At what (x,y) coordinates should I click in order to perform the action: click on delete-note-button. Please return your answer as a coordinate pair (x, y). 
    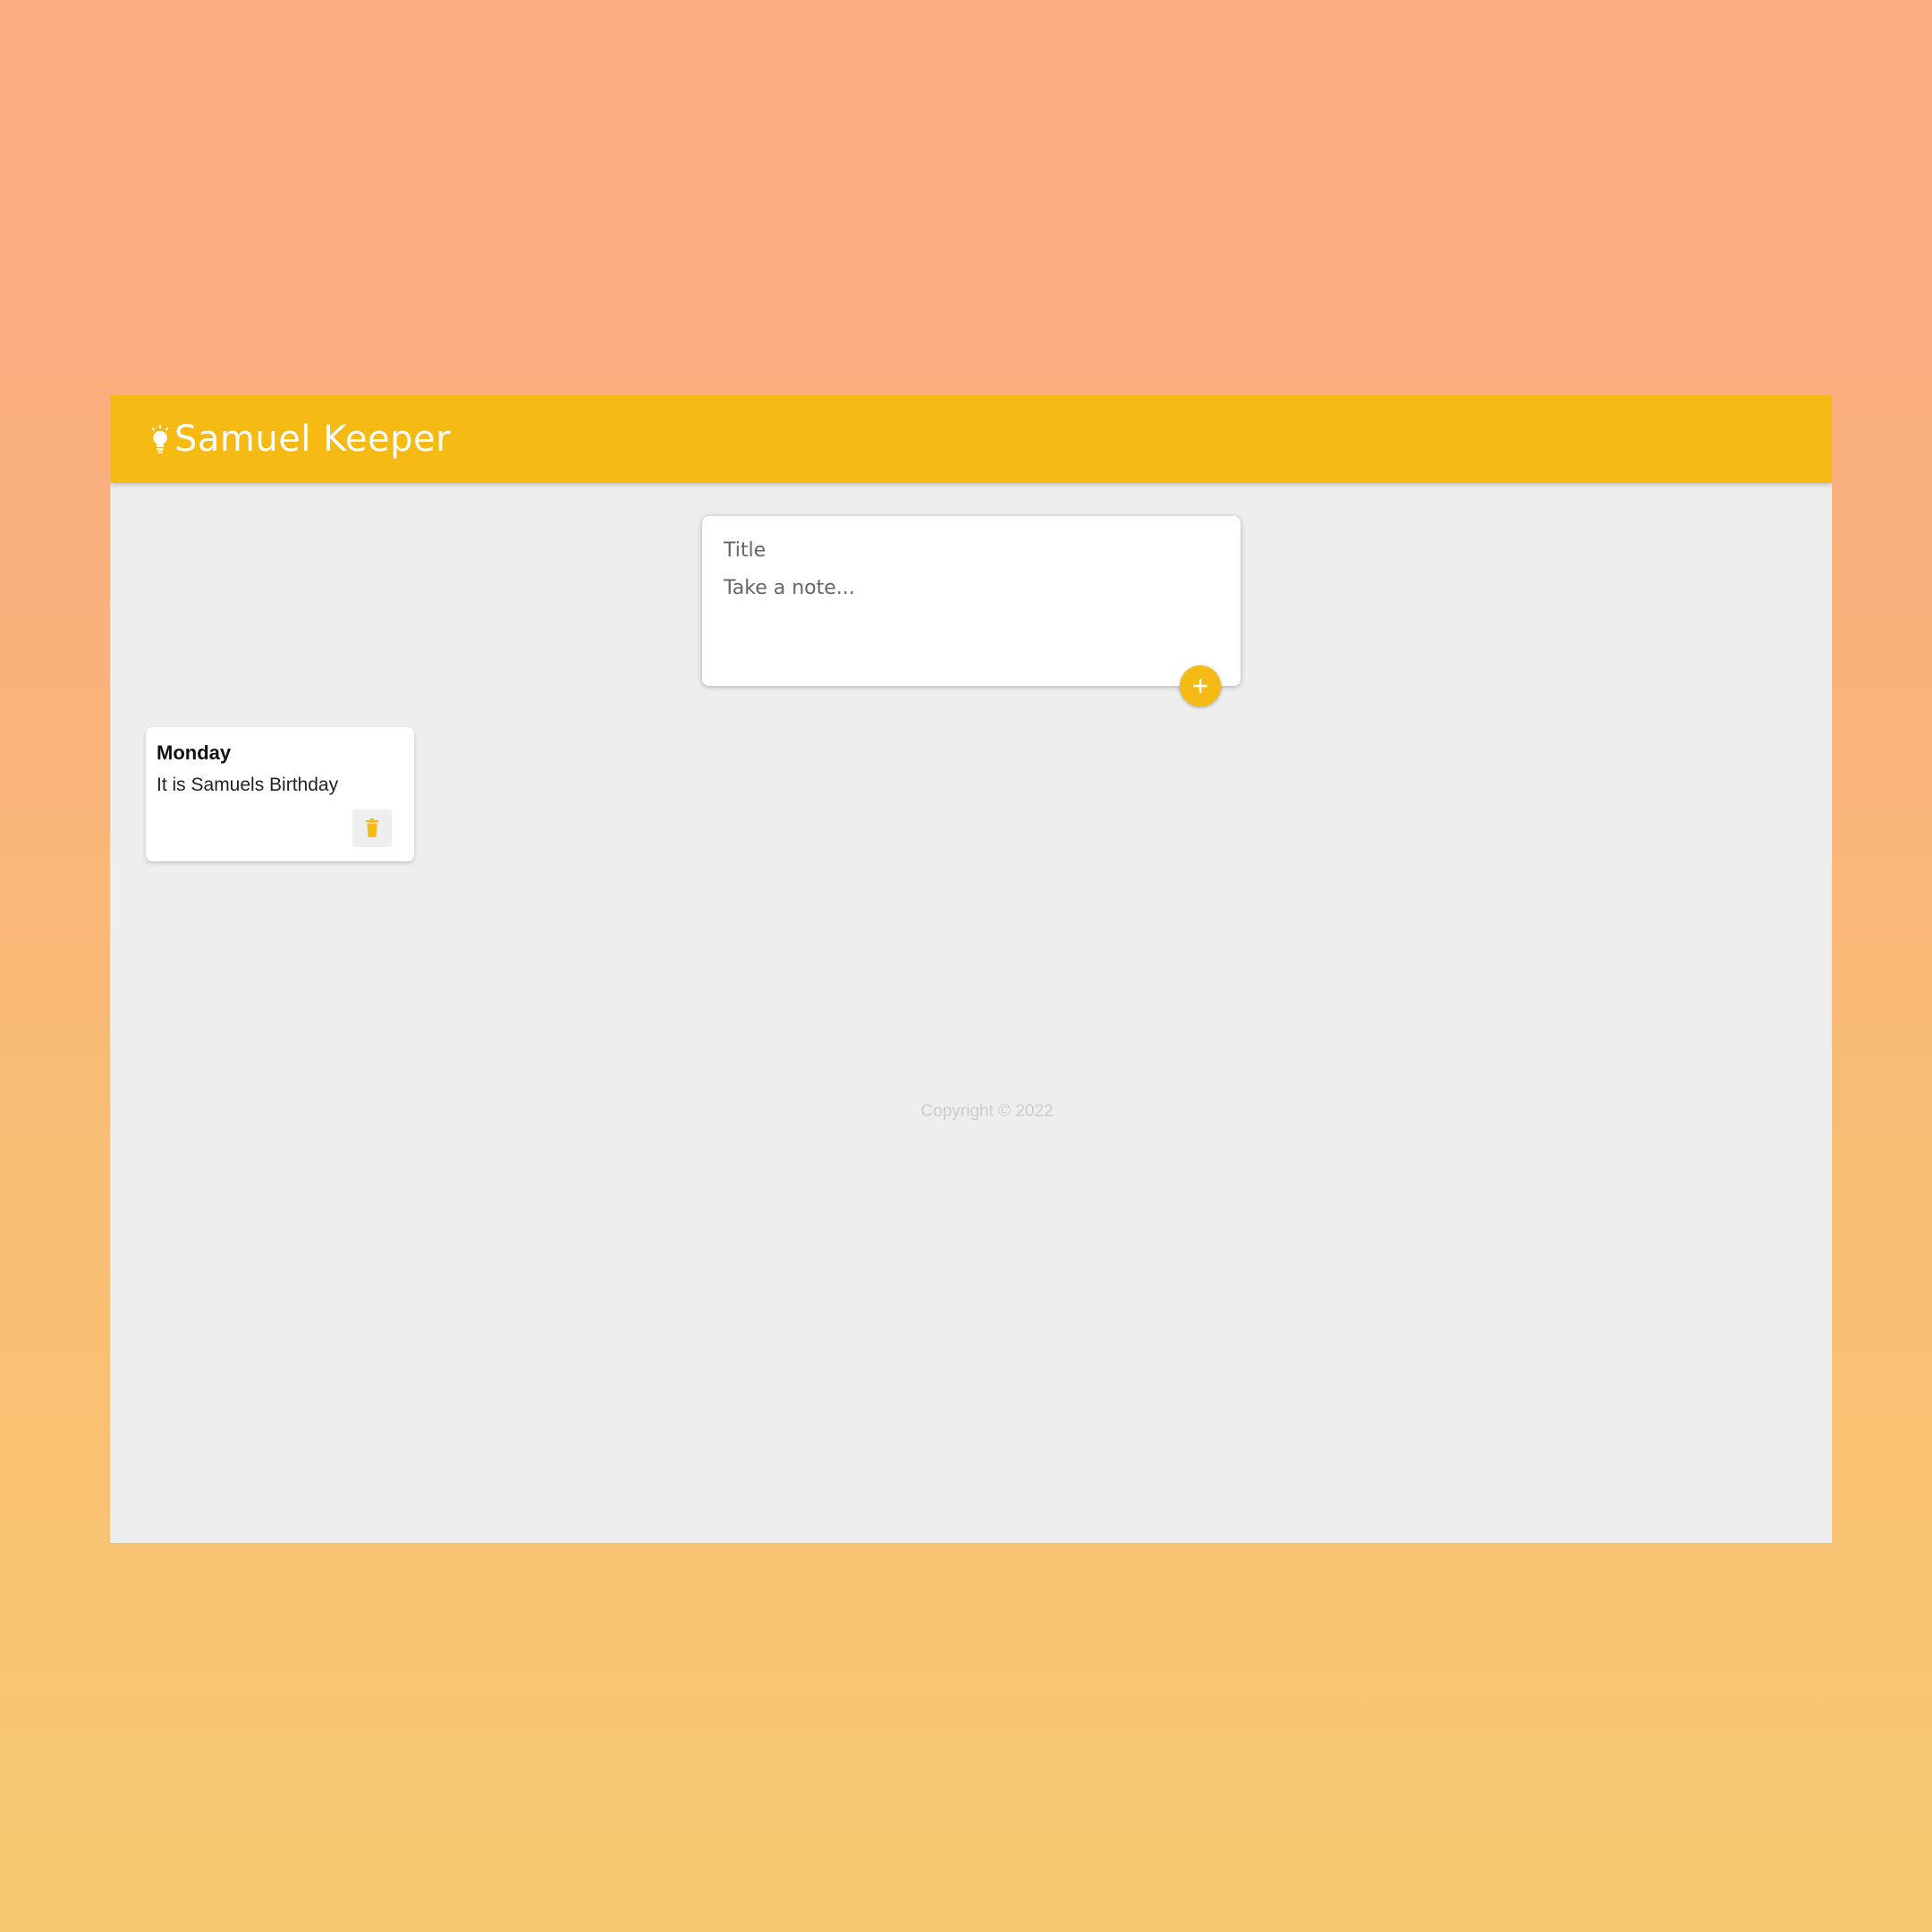
    Looking at the image, I should click on (372, 828).